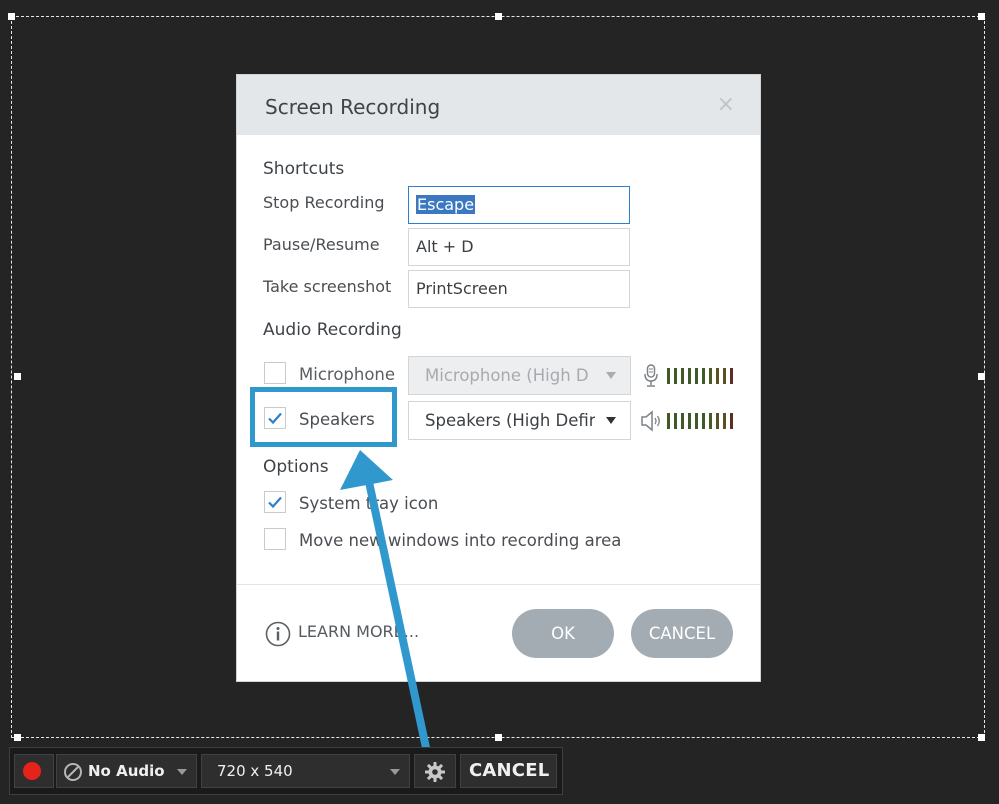  I want to click on record-icon, so click(32, 771).